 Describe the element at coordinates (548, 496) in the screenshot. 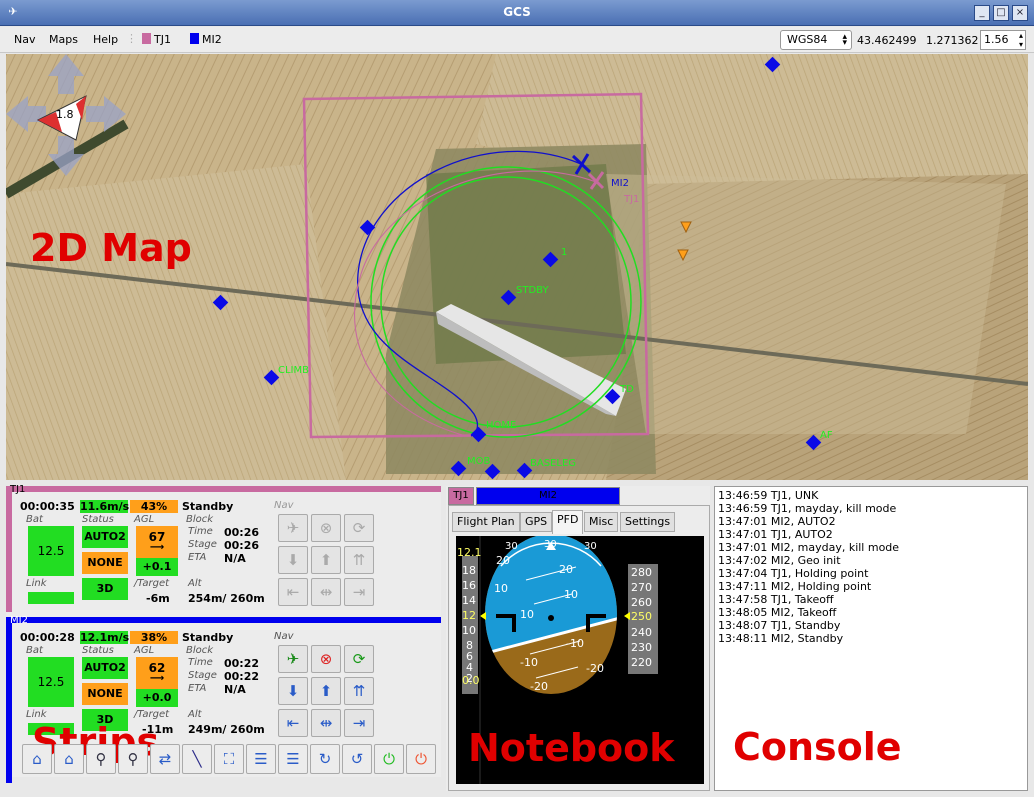

I see `notebook-tab-mi2: MI2` at that location.